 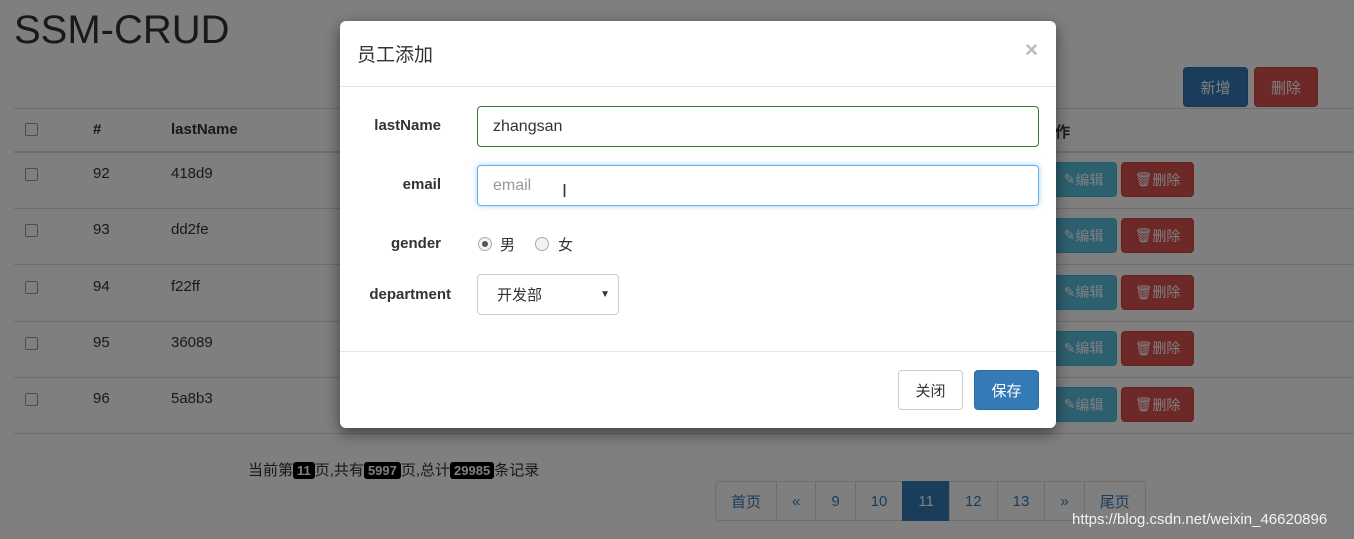 What do you see at coordinates (410, 294) in the screenshot?
I see `department-label: department` at bounding box center [410, 294].